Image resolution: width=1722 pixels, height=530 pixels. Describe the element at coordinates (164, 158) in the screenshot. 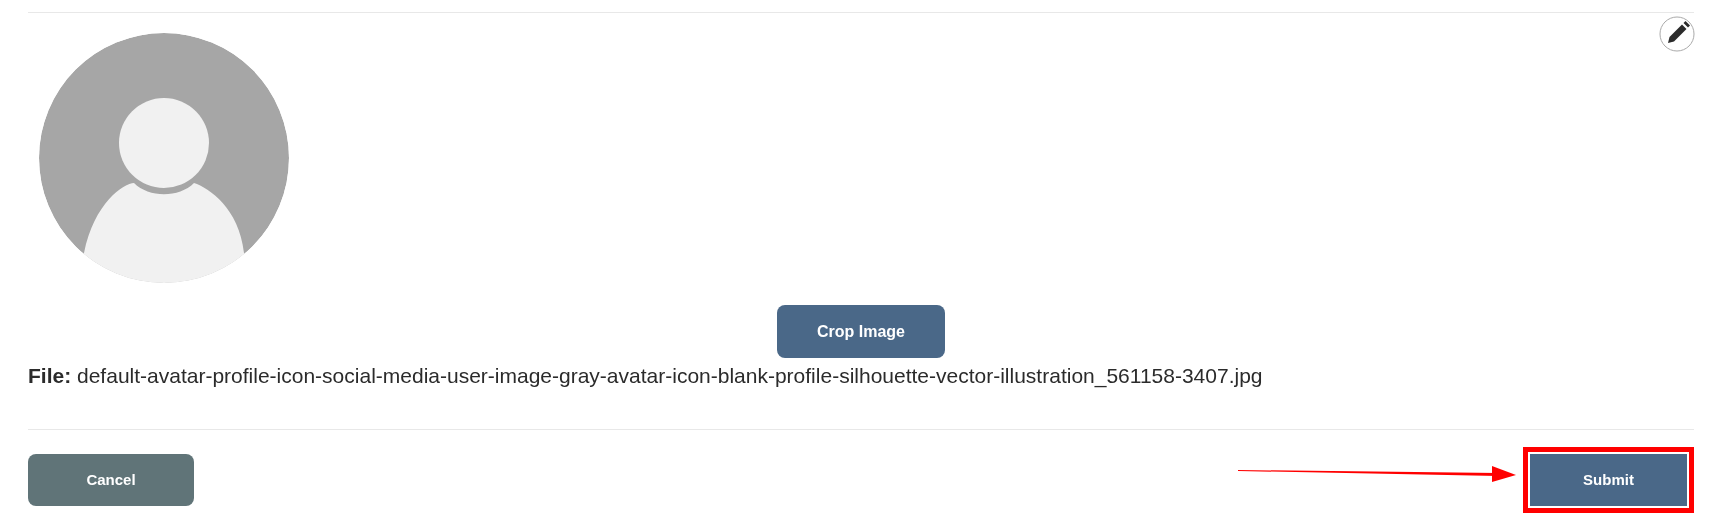

I see `avatar-icon` at that location.